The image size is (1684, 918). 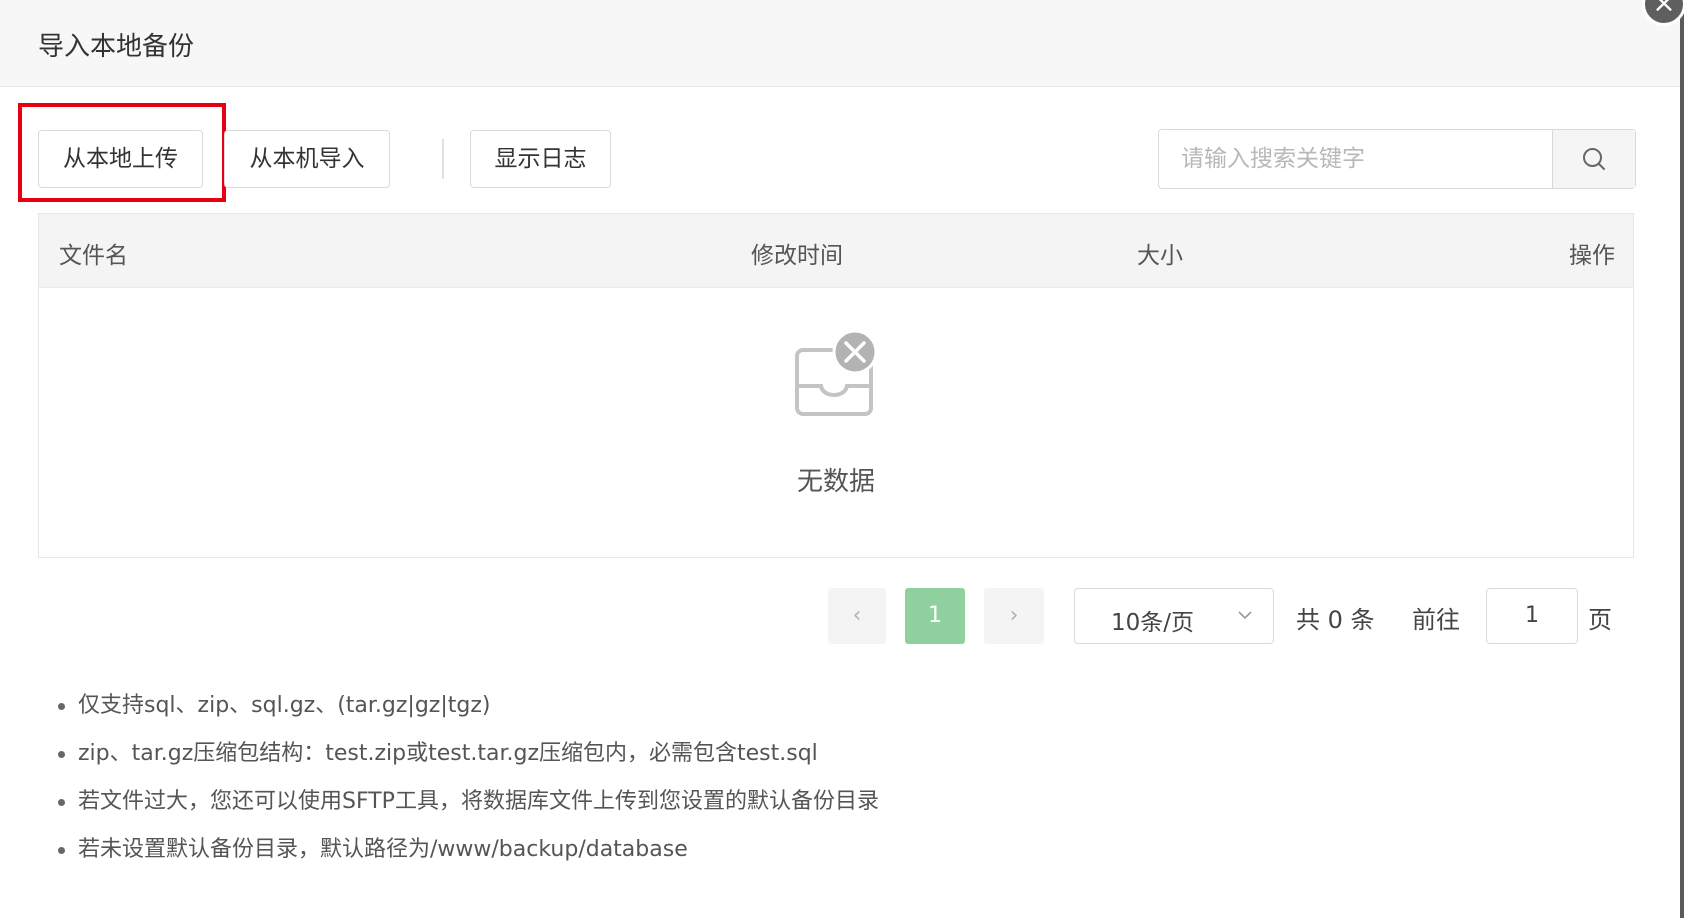 What do you see at coordinates (93, 253) in the screenshot?
I see `column-header-filename: 文件名` at bounding box center [93, 253].